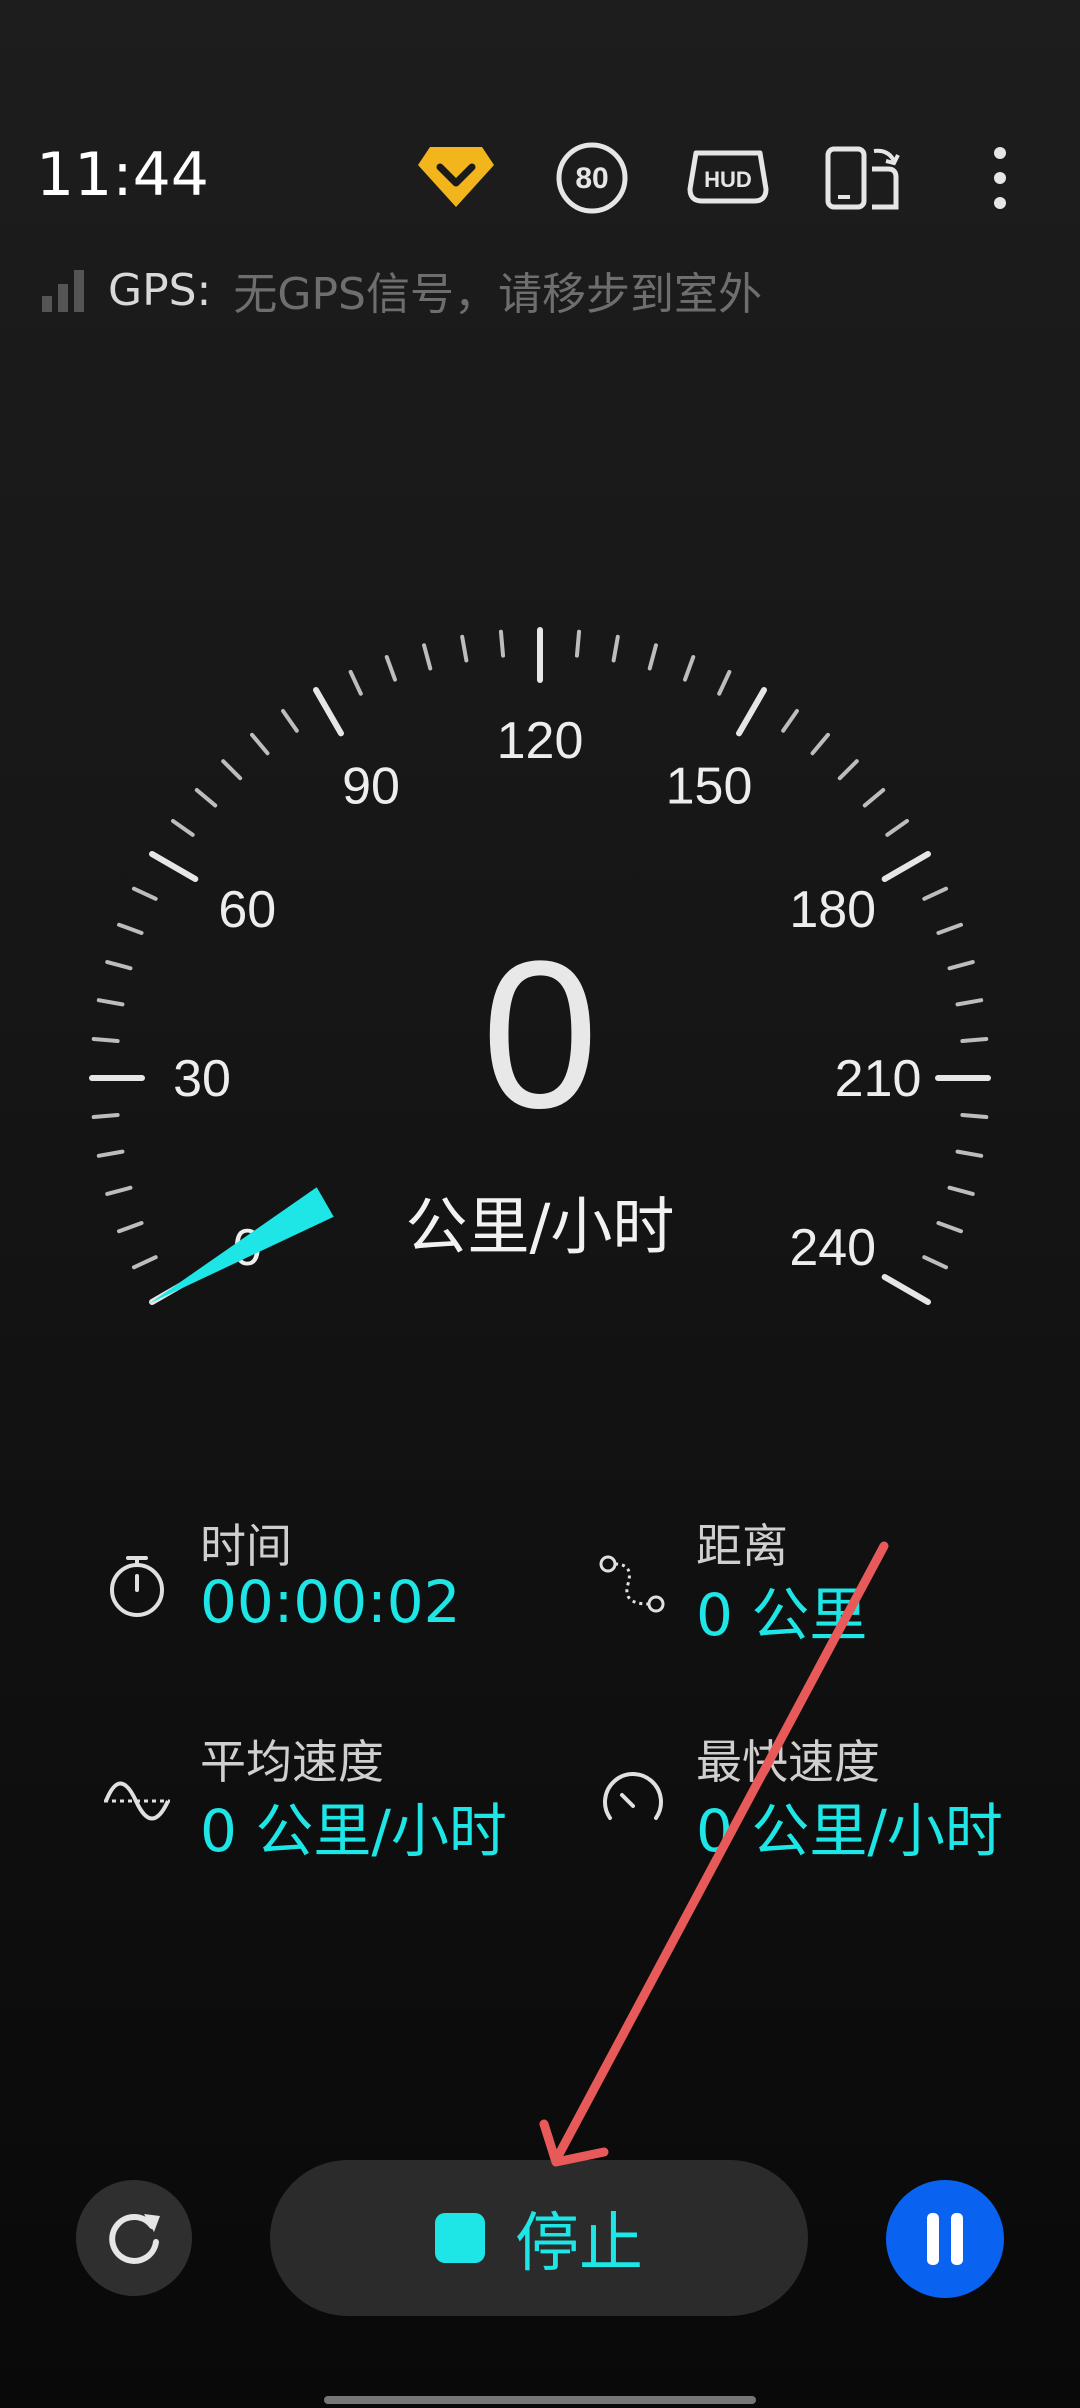  Describe the element at coordinates (460, 2238) in the screenshot. I see `stop-icon` at that location.